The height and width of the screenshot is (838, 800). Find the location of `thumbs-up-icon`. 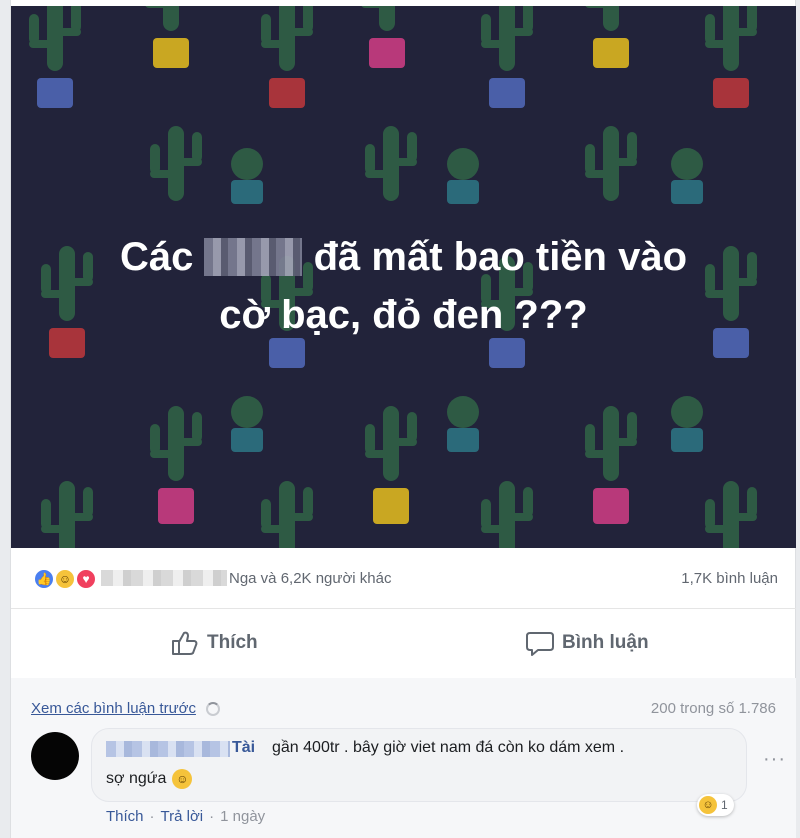

thumbs-up-icon is located at coordinates (185, 643).